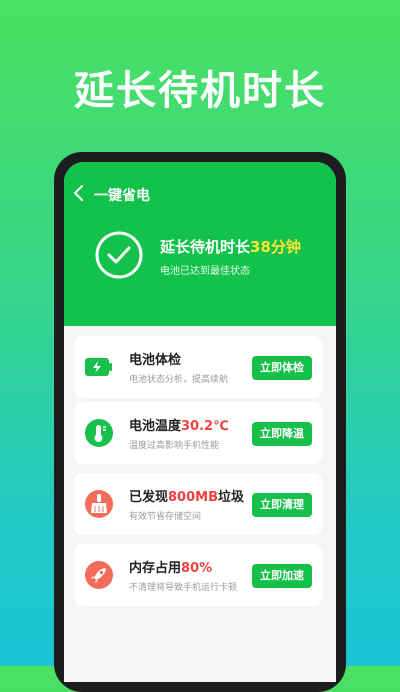  Describe the element at coordinates (282, 505) in the screenshot. I see `clean-now-button: 立即清理` at that location.